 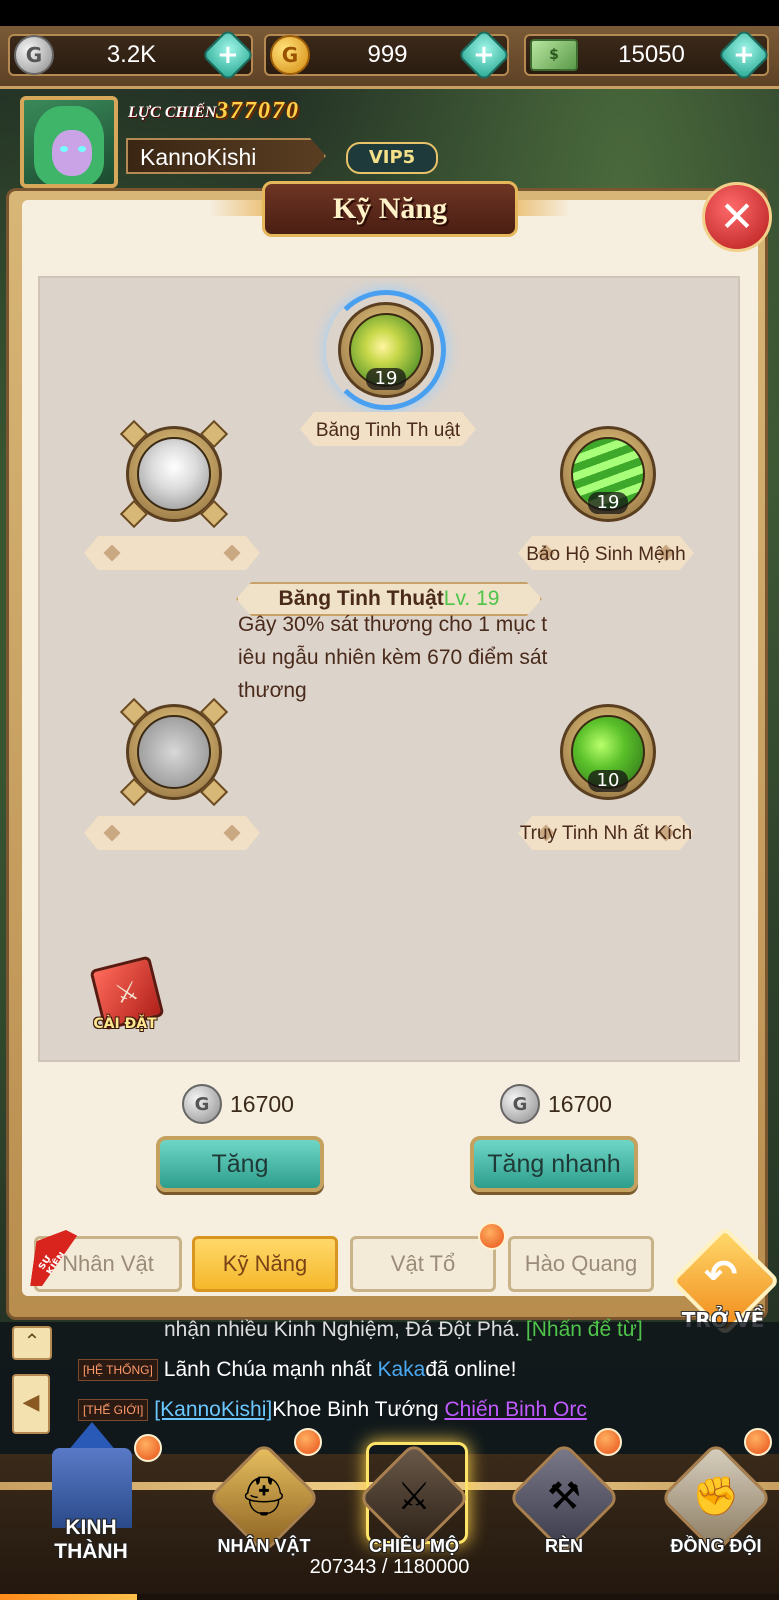 I want to click on nav-team: ✊ ĐỒNG ĐỘI, so click(x=716, y=1505).